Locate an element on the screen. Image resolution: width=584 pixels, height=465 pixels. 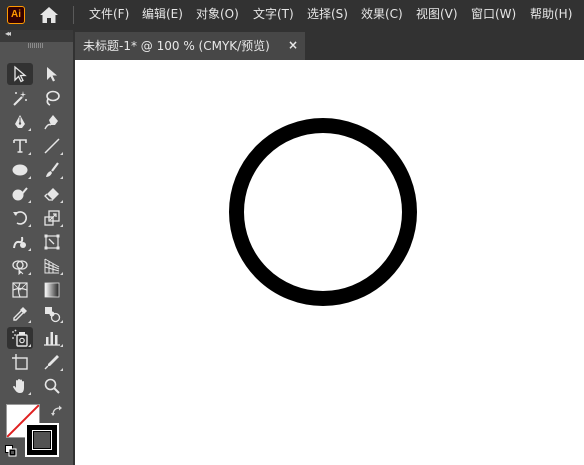
menu-window: 窗口(W) is located at coordinates (493, 14).